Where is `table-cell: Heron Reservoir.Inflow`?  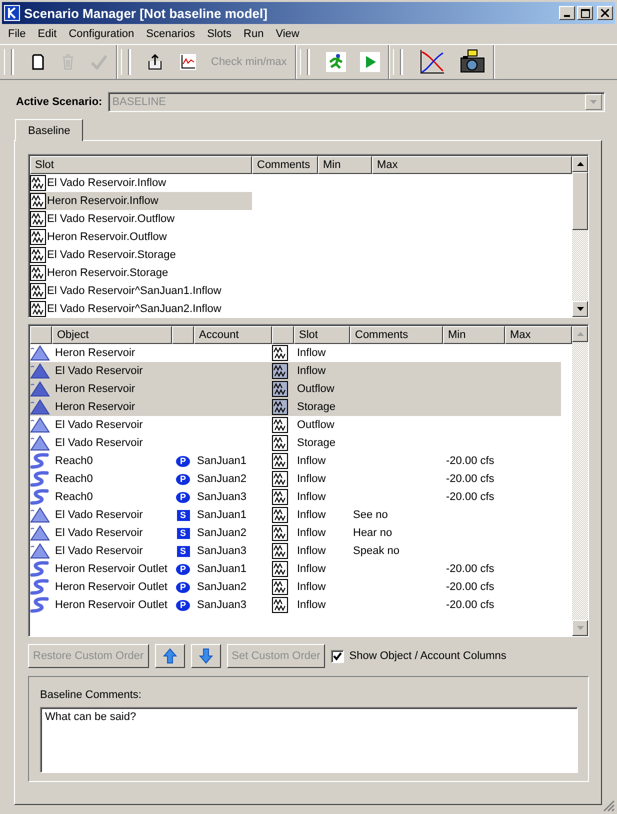
table-cell: Heron Reservoir.Inflow is located at coordinates (102, 201).